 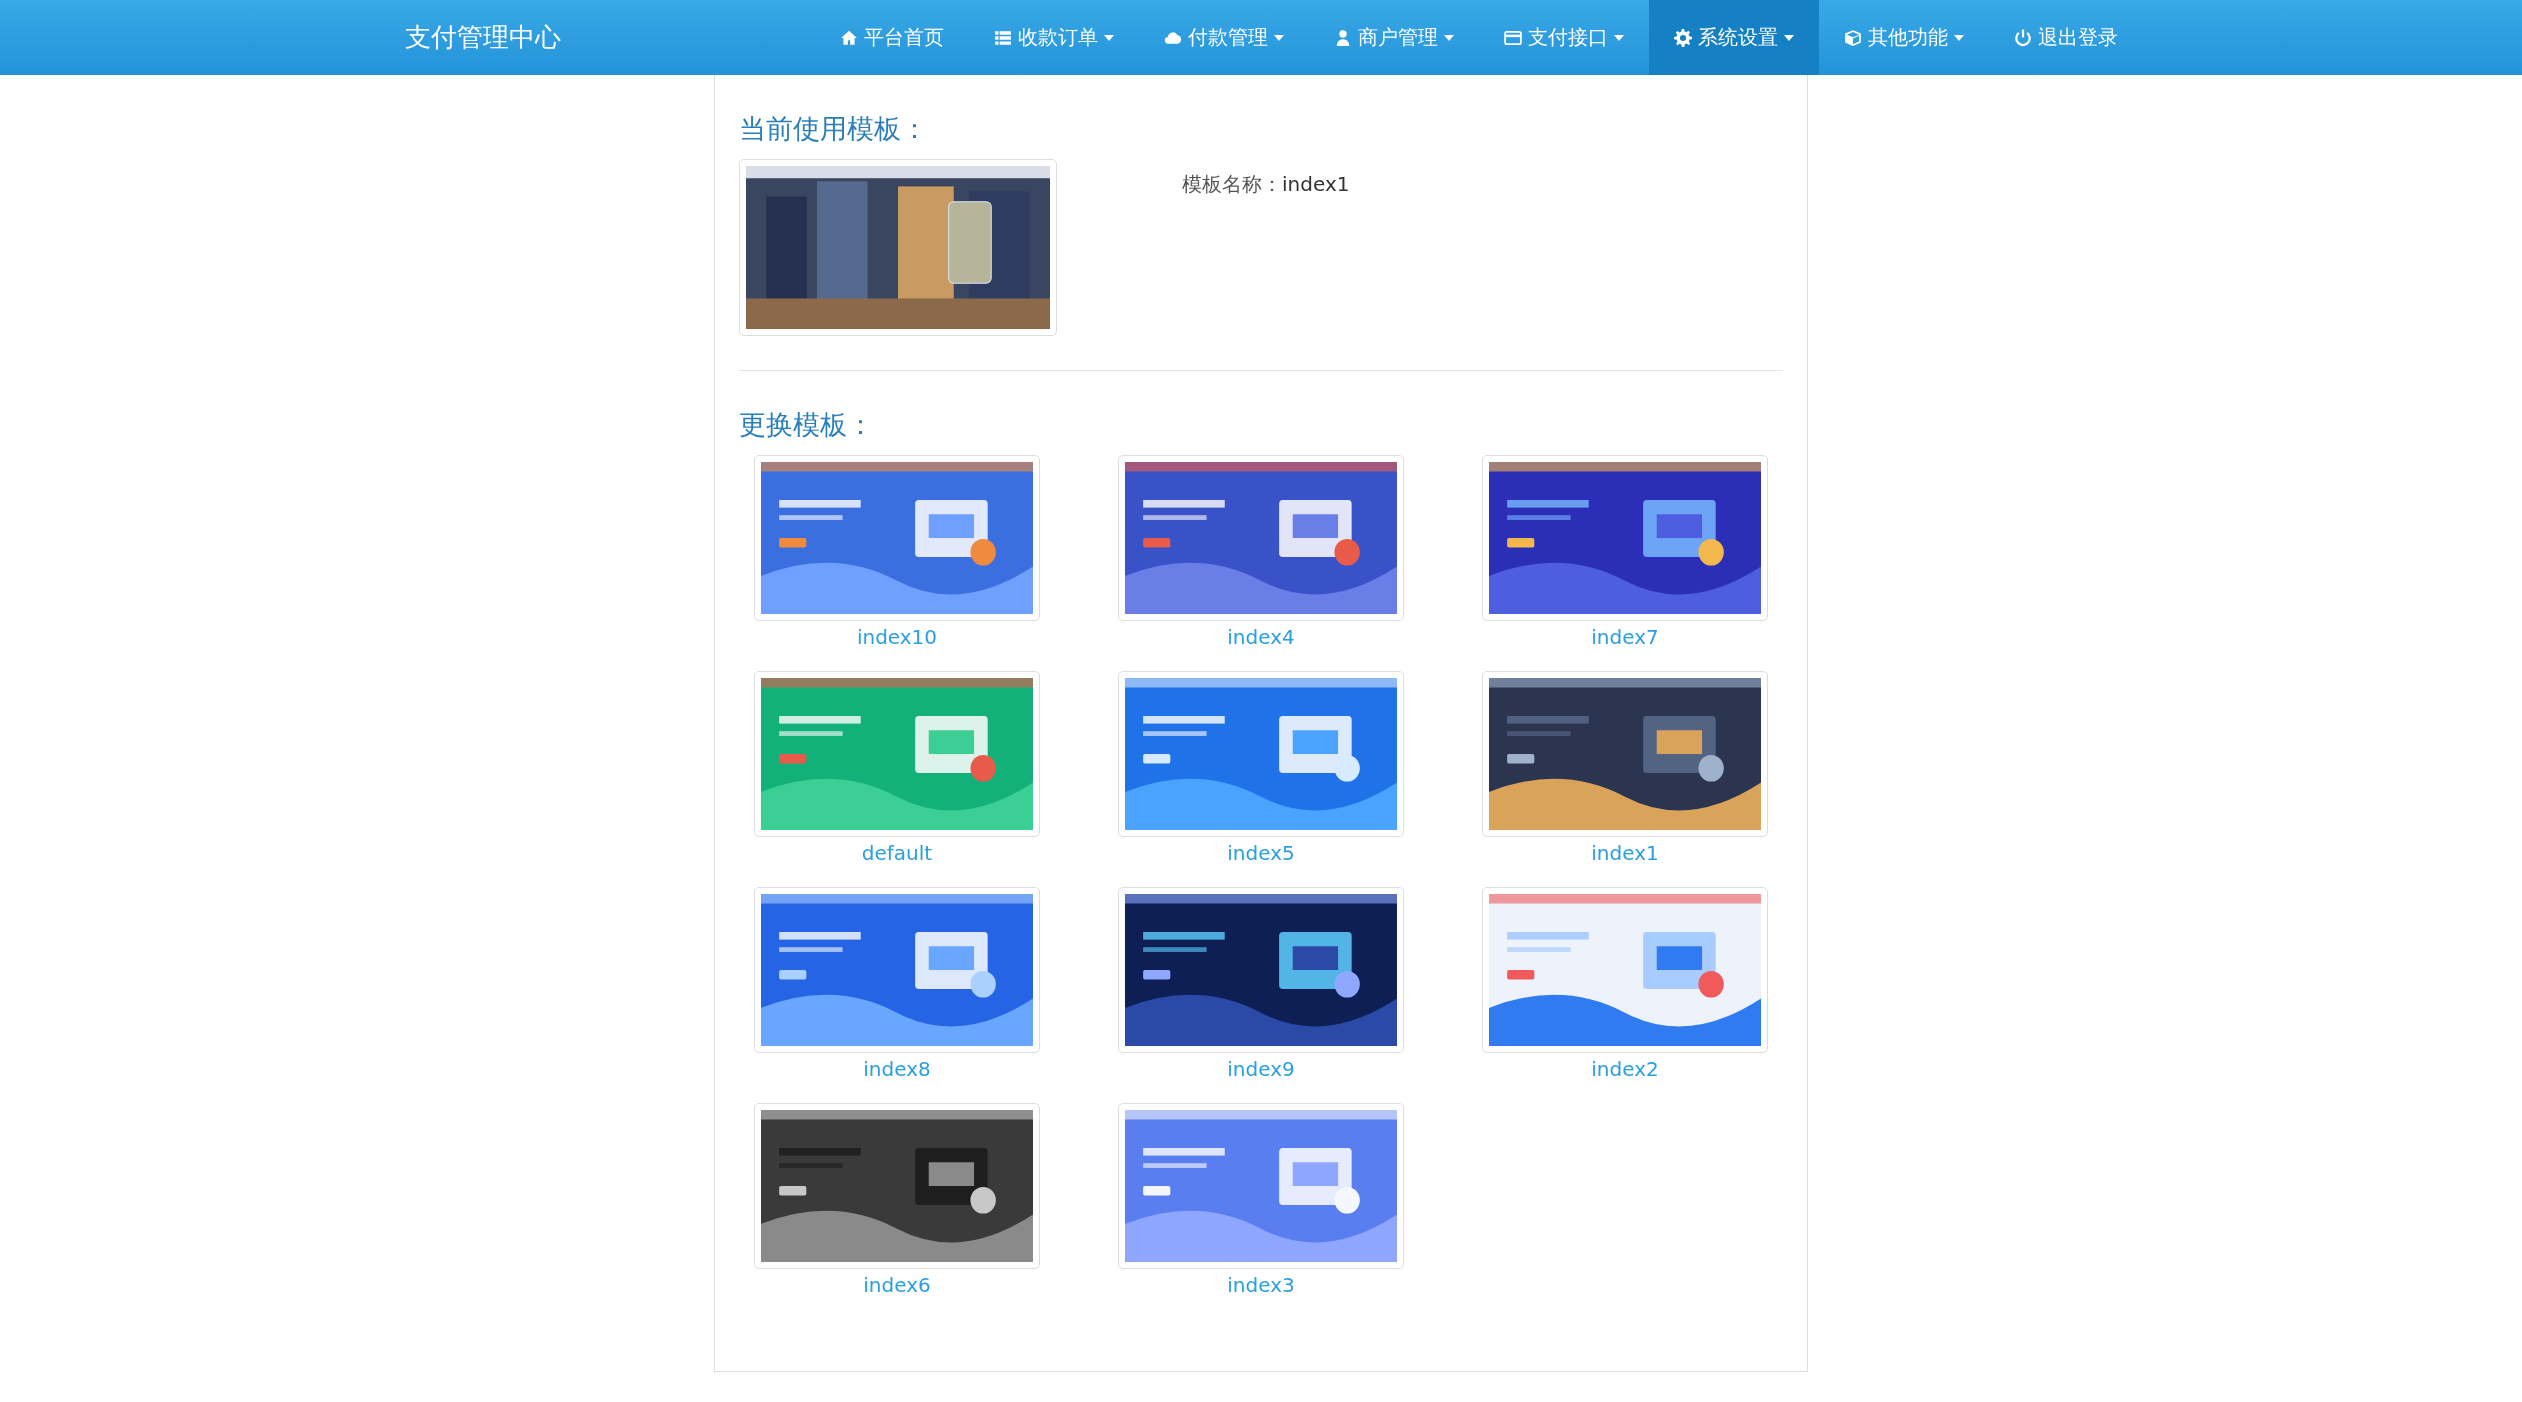 What do you see at coordinates (1394, 37) in the screenshot?
I see `nav-menu-item: 商户管理` at bounding box center [1394, 37].